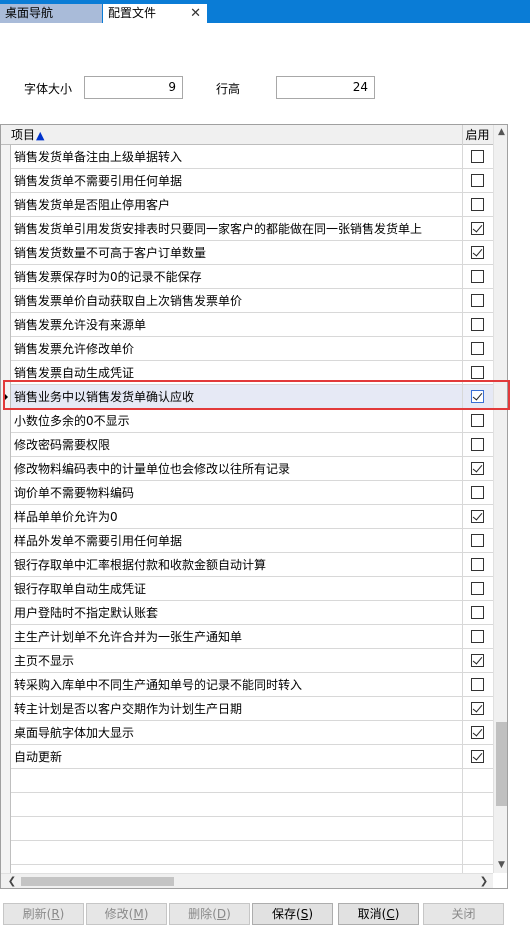  What do you see at coordinates (51, 13) in the screenshot?
I see `tab-desktop-nav: 桌面导航` at bounding box center [51, 13].